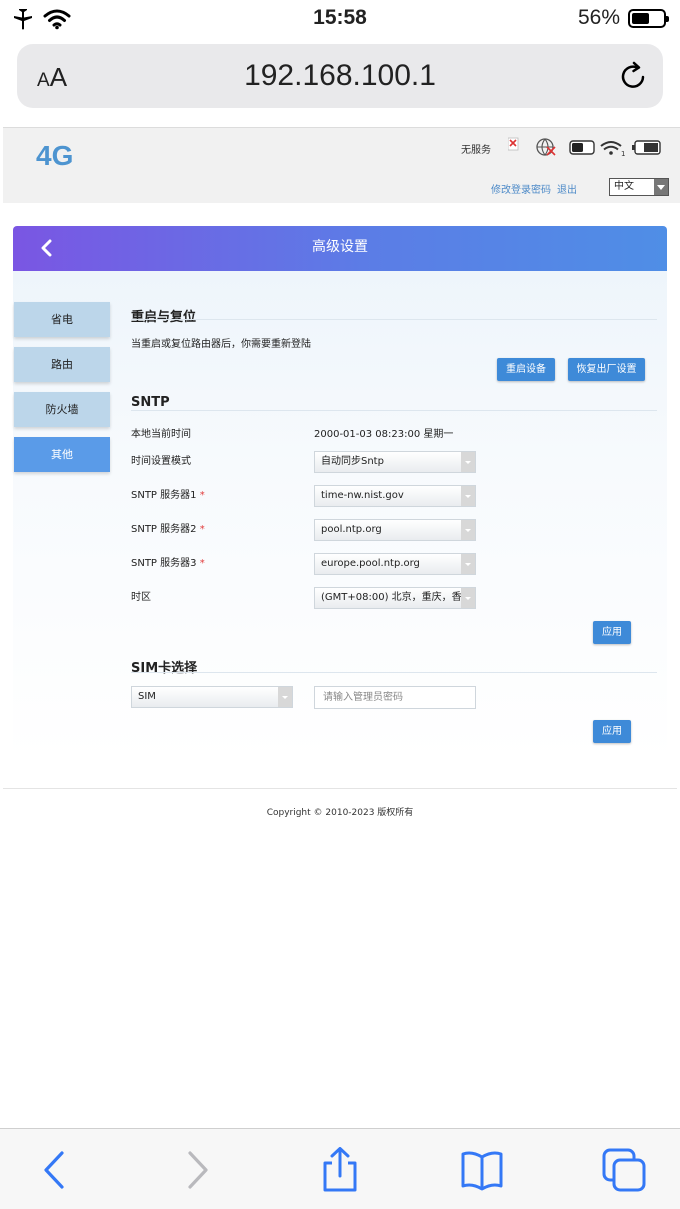  What do you see at coordinates (623, 154) in the screenshot?
I see `svg-text: 1` at bounding box center [623, 154].